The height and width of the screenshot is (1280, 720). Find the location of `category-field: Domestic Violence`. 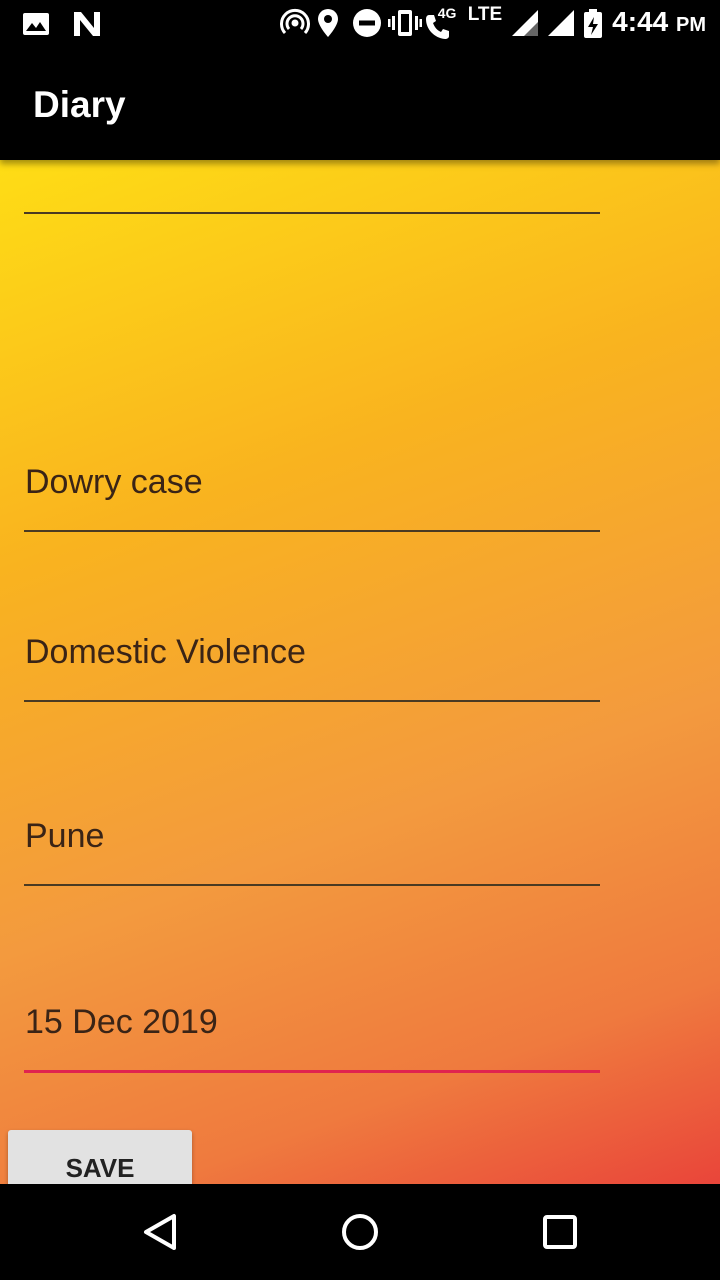

category-field: Domestic Violence is located at coordinates (312, 666).